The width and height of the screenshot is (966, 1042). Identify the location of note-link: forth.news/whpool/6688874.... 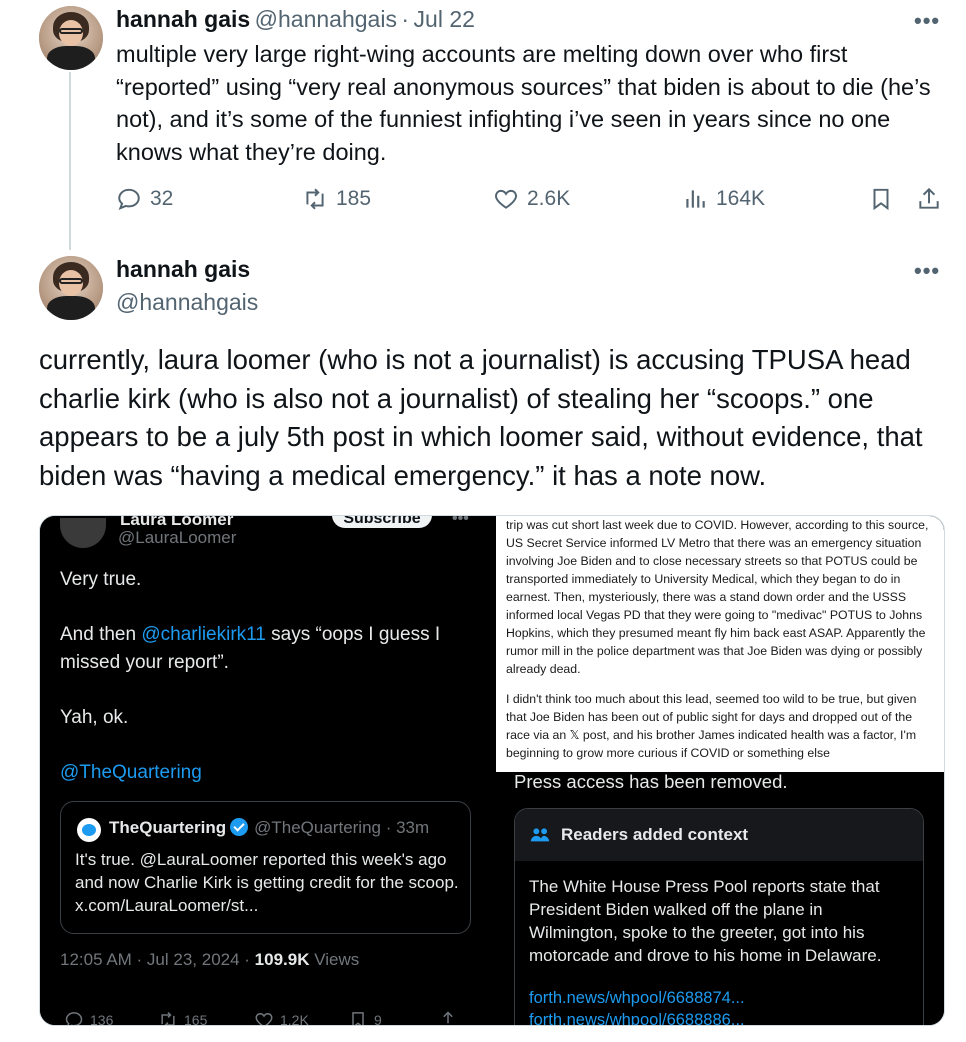
(637, 998).